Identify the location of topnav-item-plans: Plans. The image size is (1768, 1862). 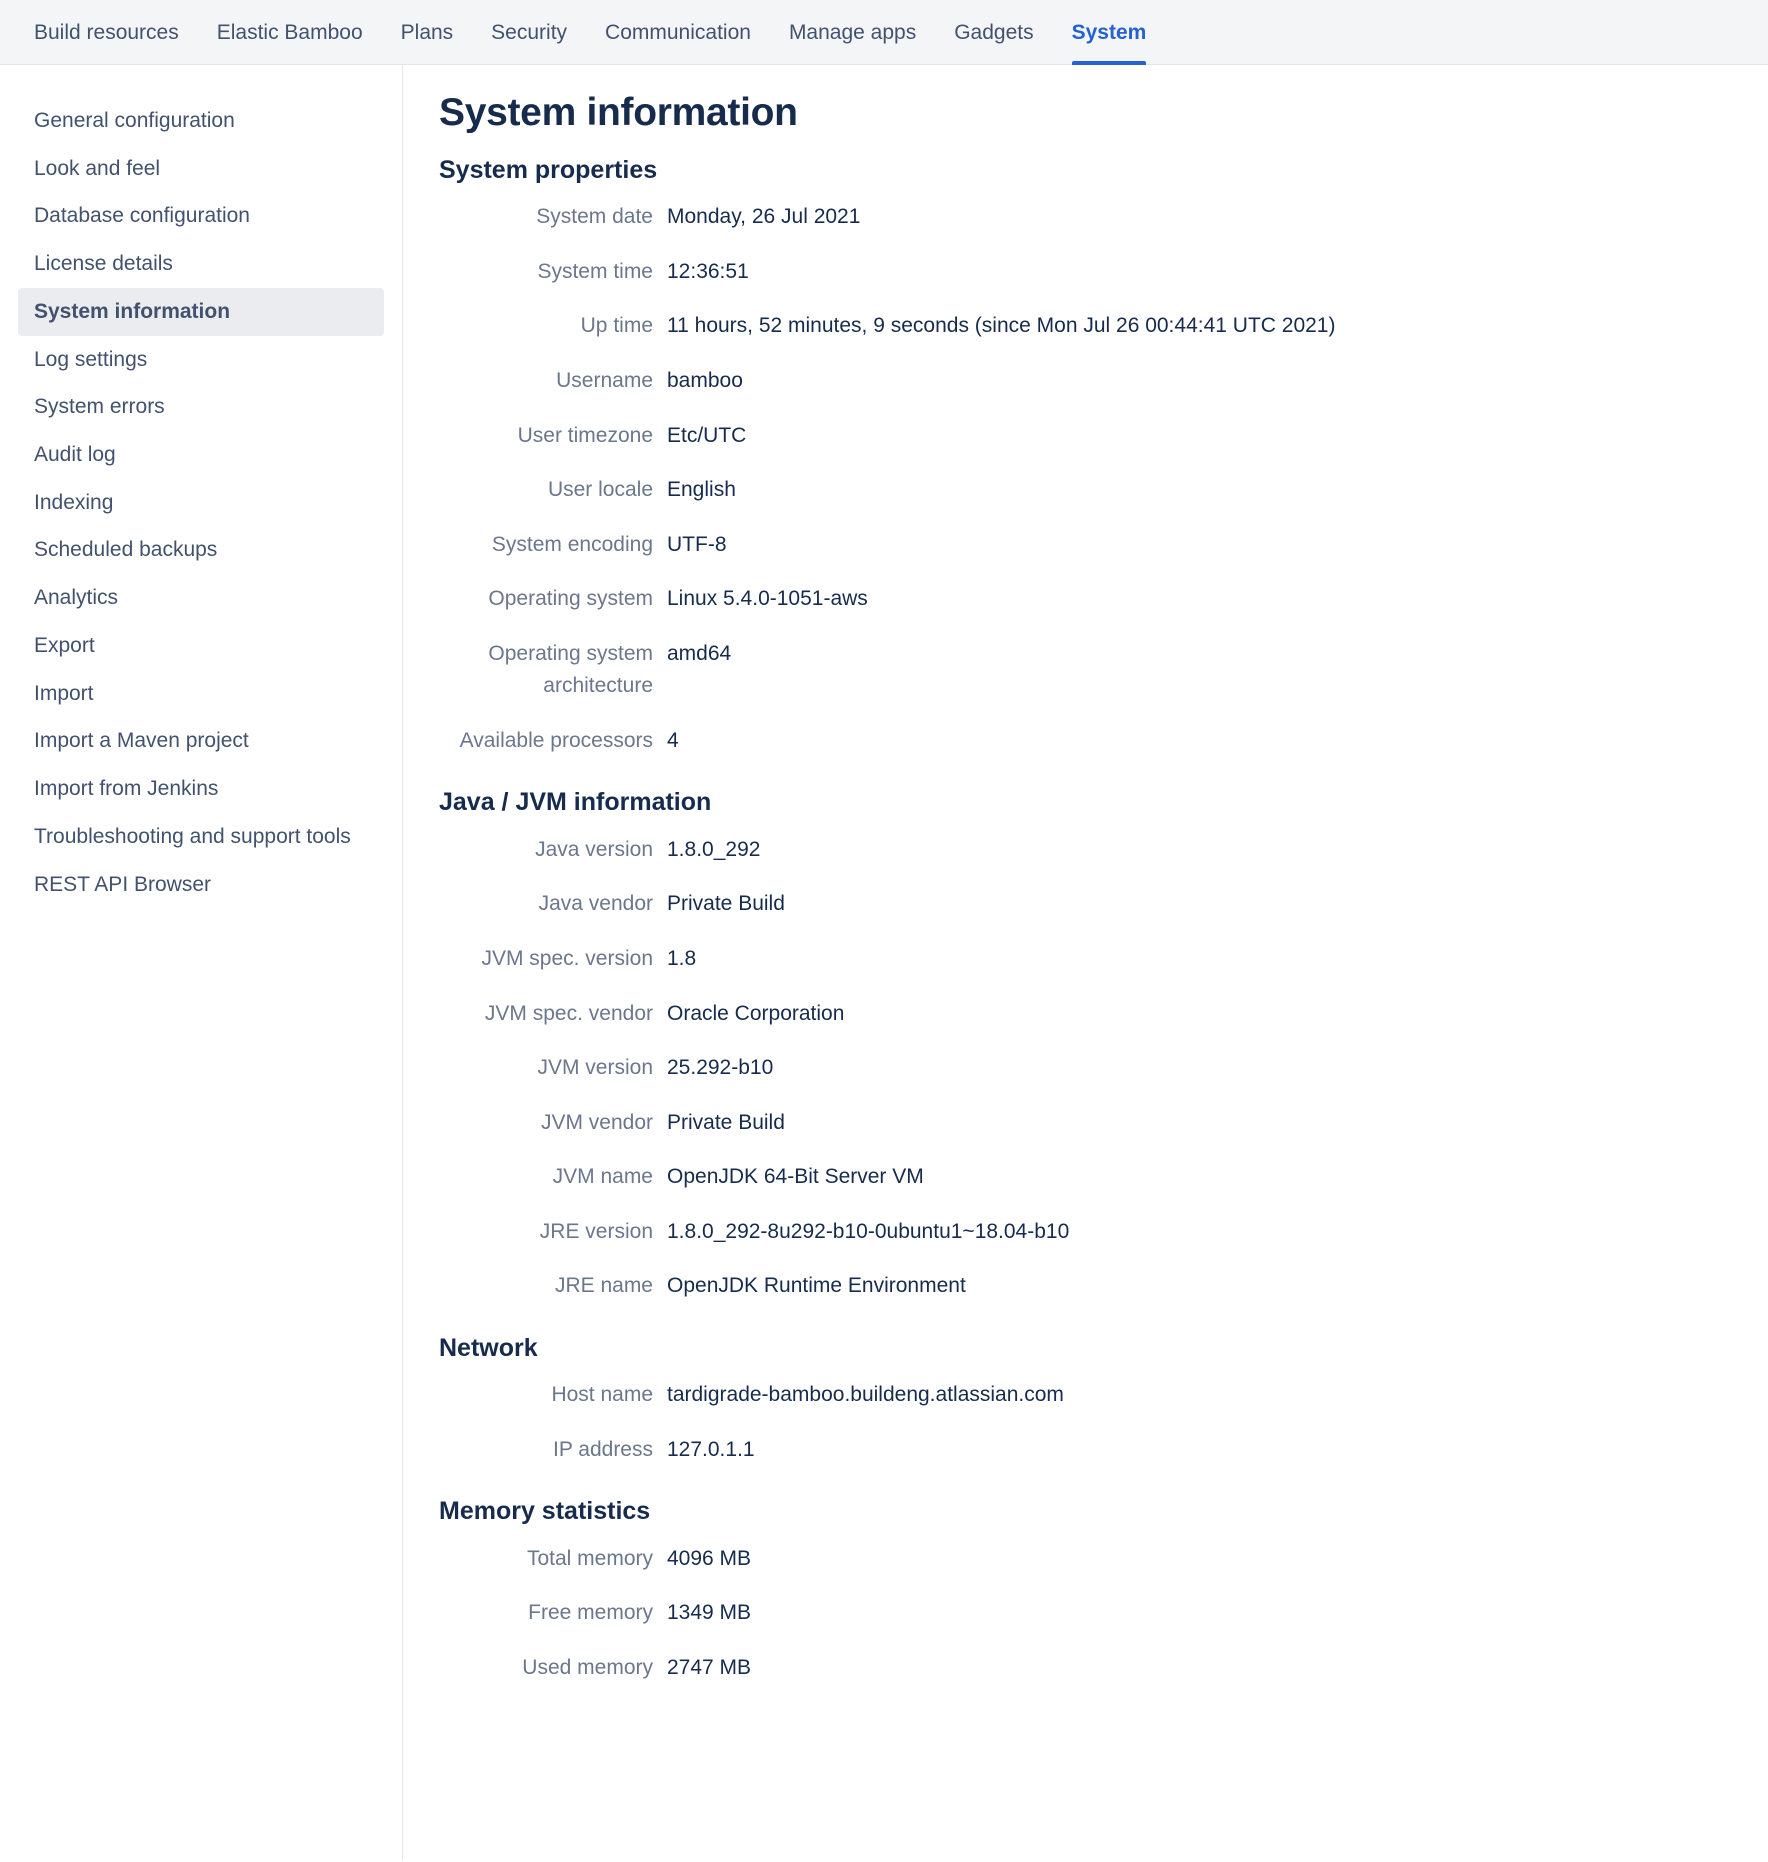
(427, 32).